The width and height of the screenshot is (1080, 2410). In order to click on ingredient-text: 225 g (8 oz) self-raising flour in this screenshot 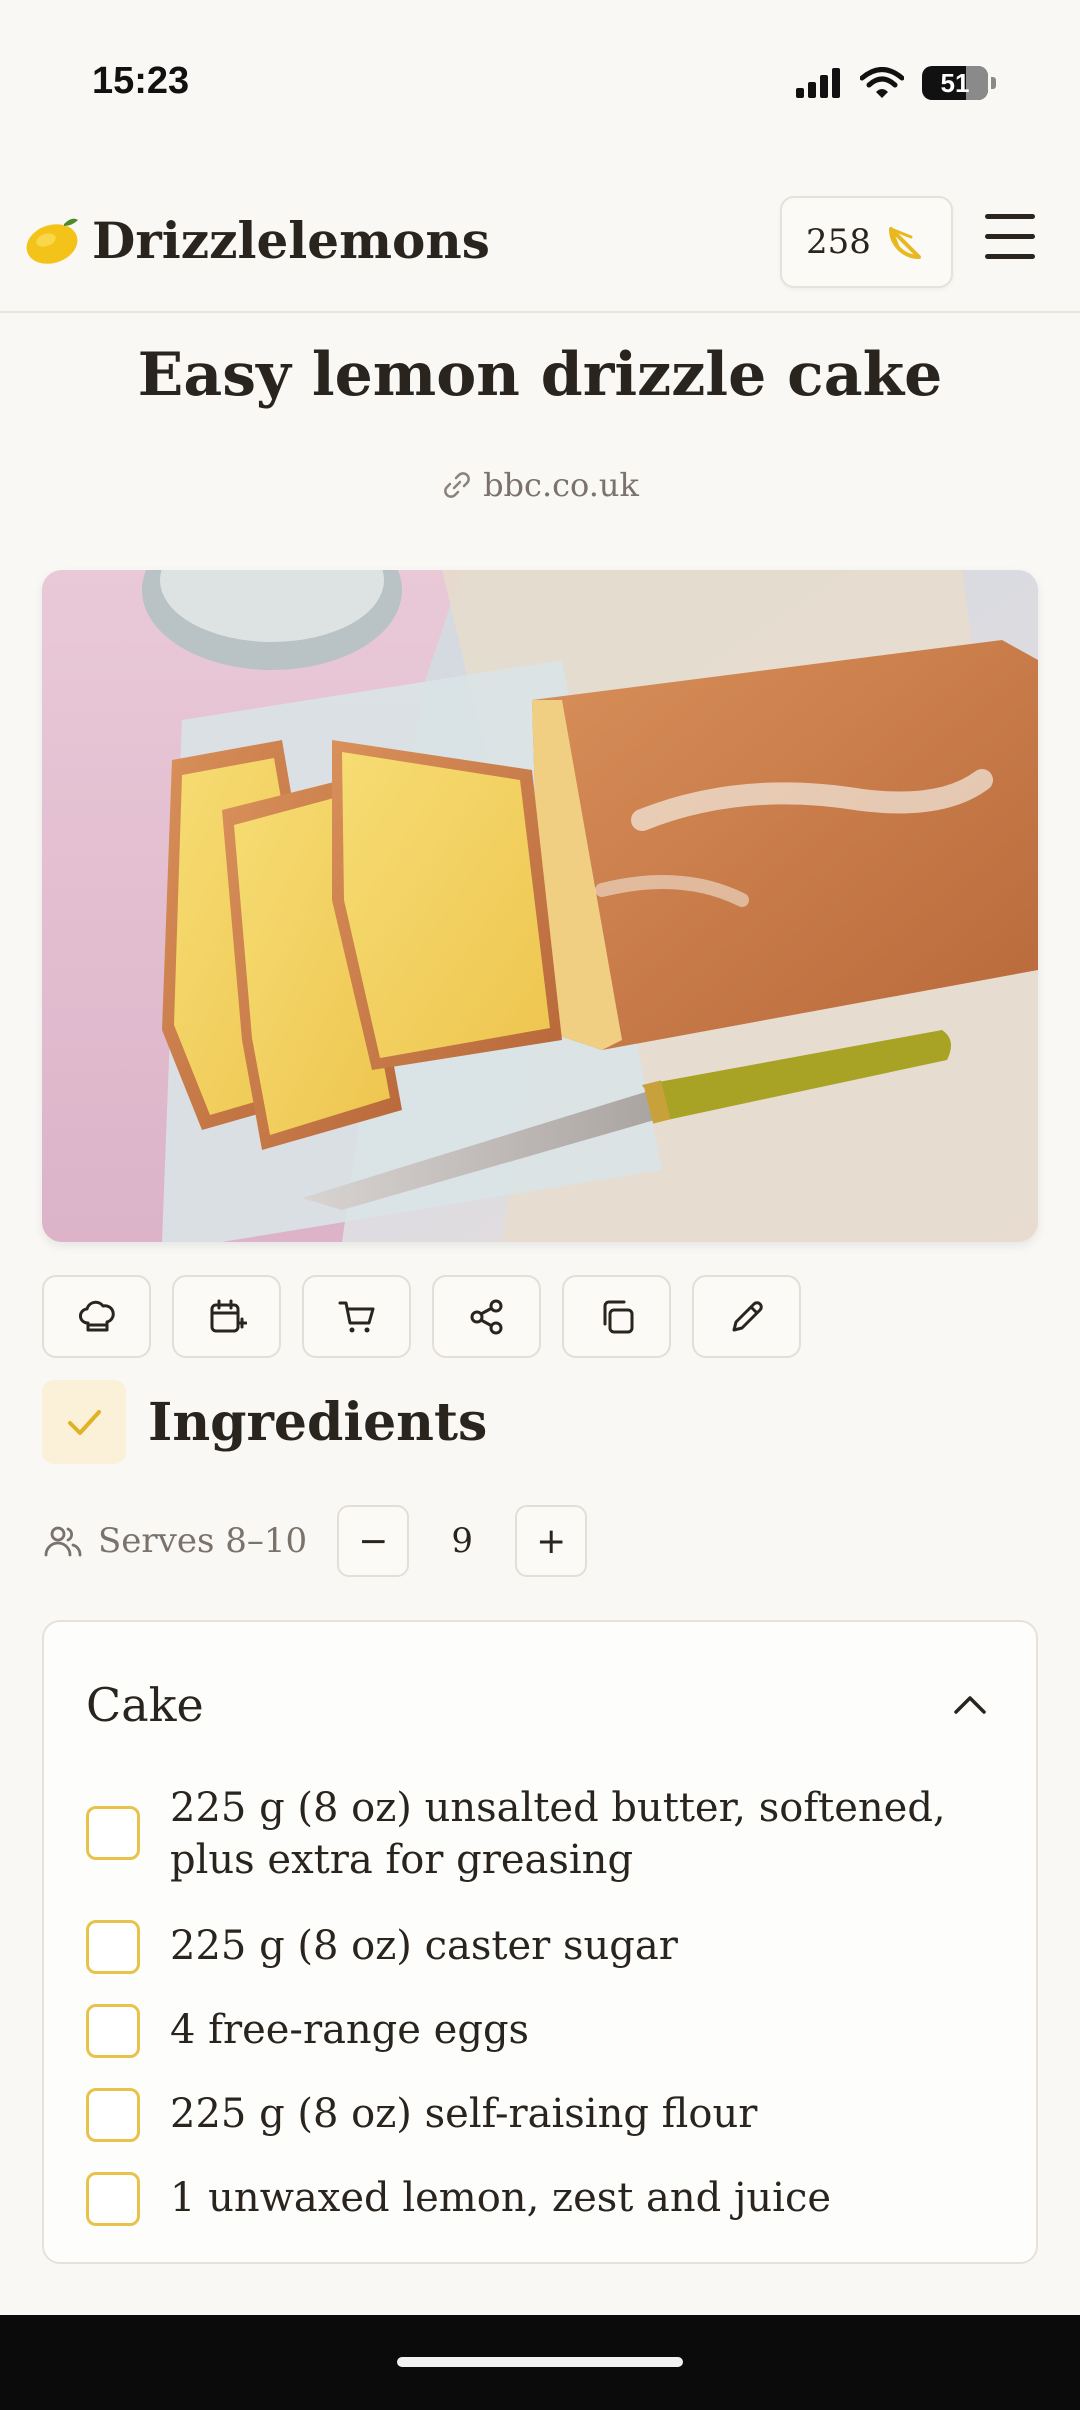, I will do `click(464, 2114)`.